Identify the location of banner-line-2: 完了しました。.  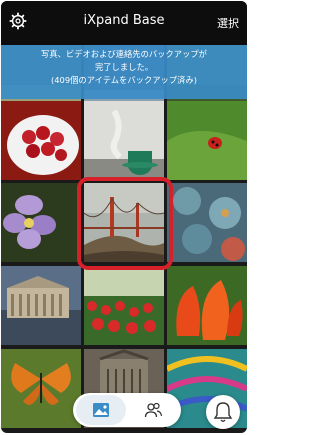
(124, 67).